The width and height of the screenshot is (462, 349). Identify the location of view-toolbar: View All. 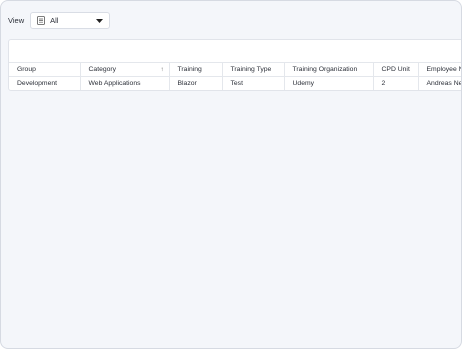
(59, 20).